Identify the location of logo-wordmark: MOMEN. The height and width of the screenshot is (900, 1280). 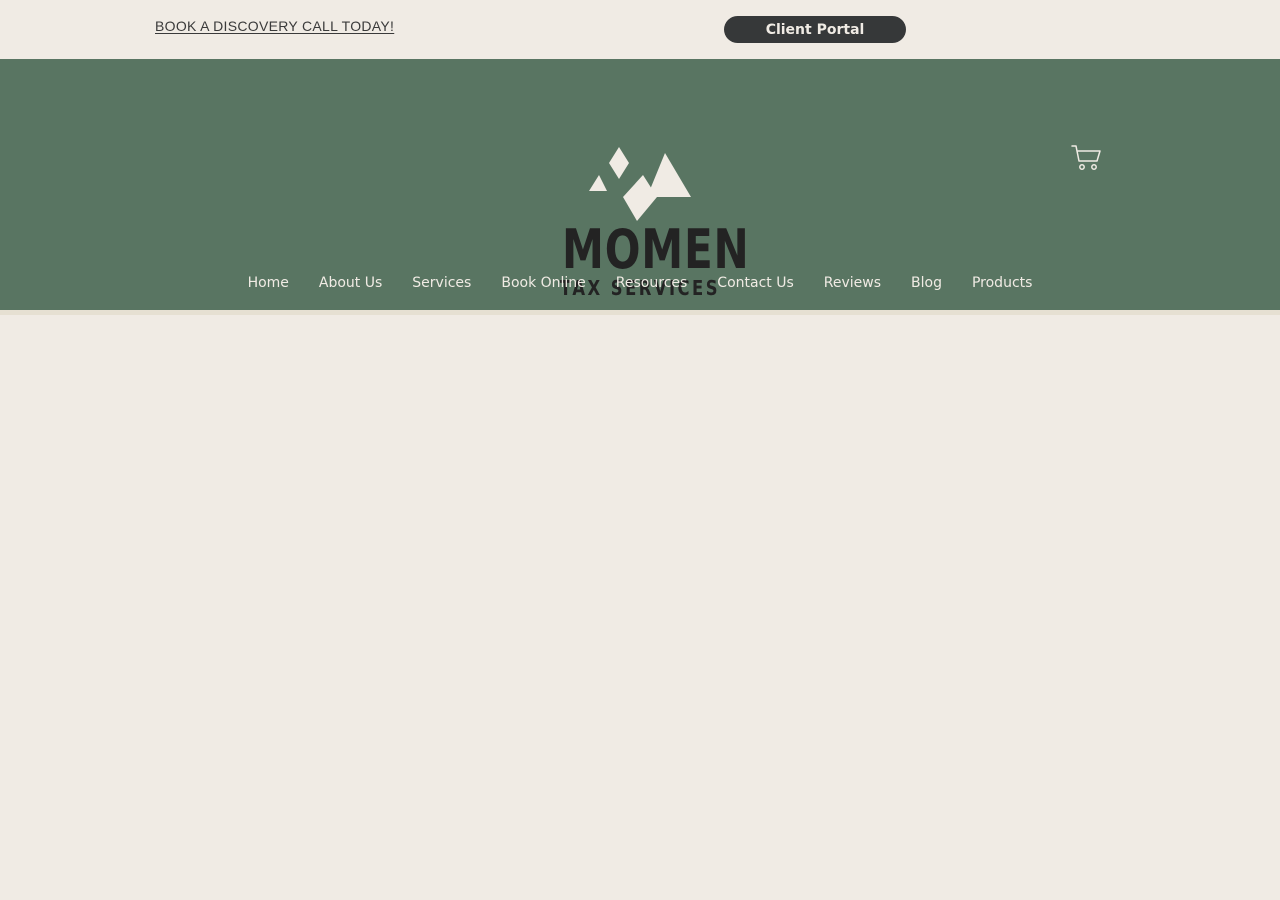
(656, 249).